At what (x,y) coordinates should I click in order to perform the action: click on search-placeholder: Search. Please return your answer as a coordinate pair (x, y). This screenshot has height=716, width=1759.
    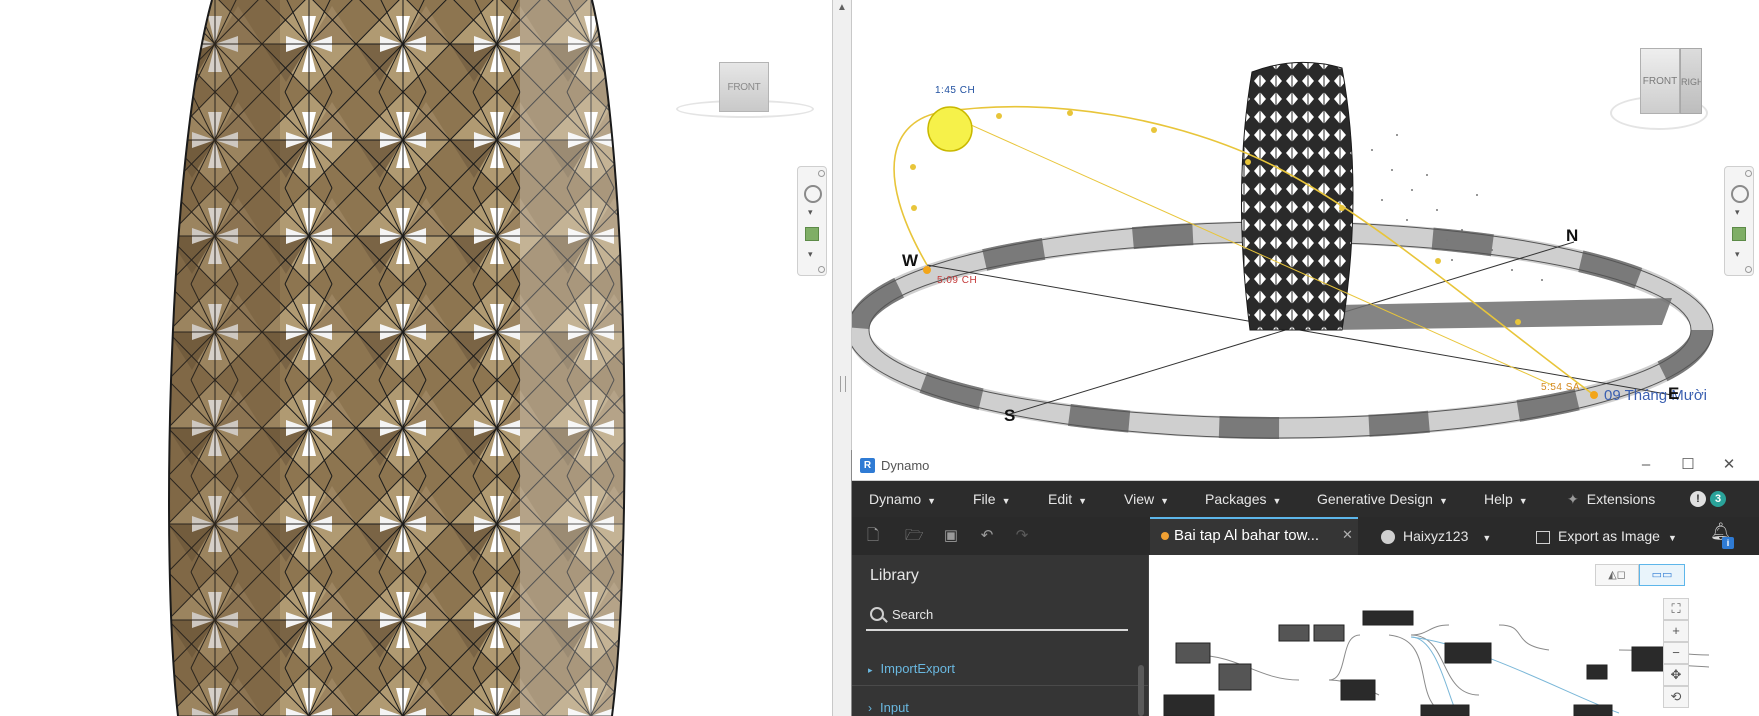
    Looking at the image, I should click on (913, 614).